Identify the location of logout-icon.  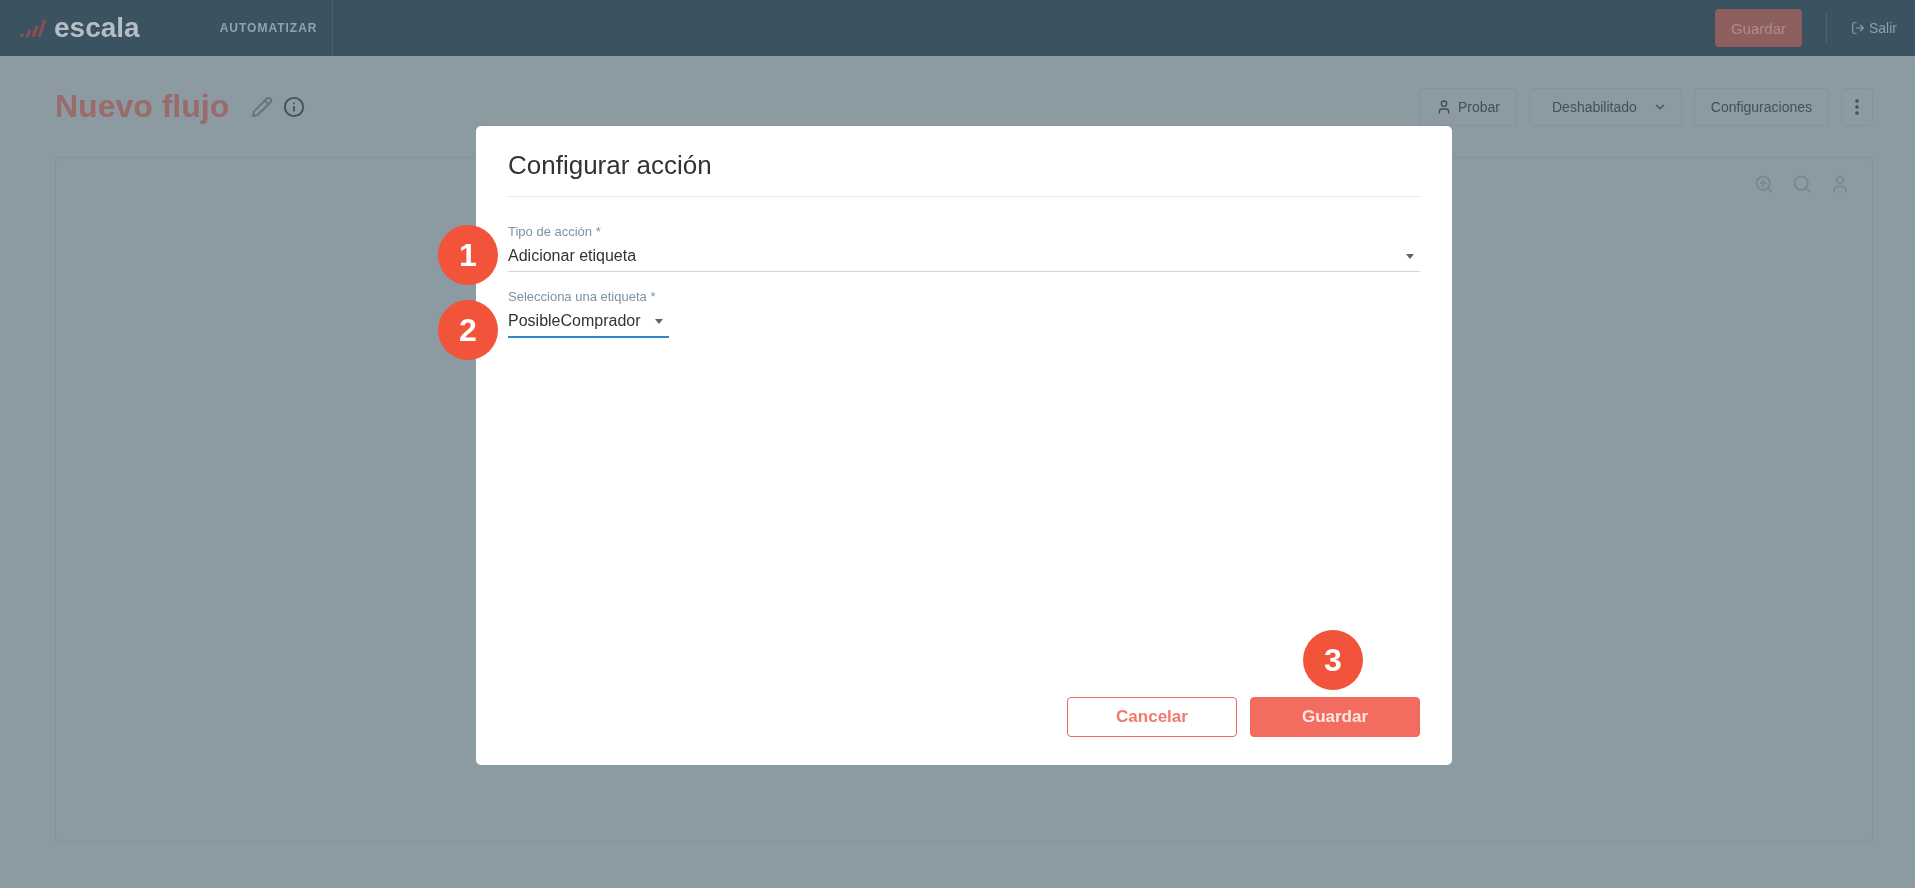
(1858, 28).